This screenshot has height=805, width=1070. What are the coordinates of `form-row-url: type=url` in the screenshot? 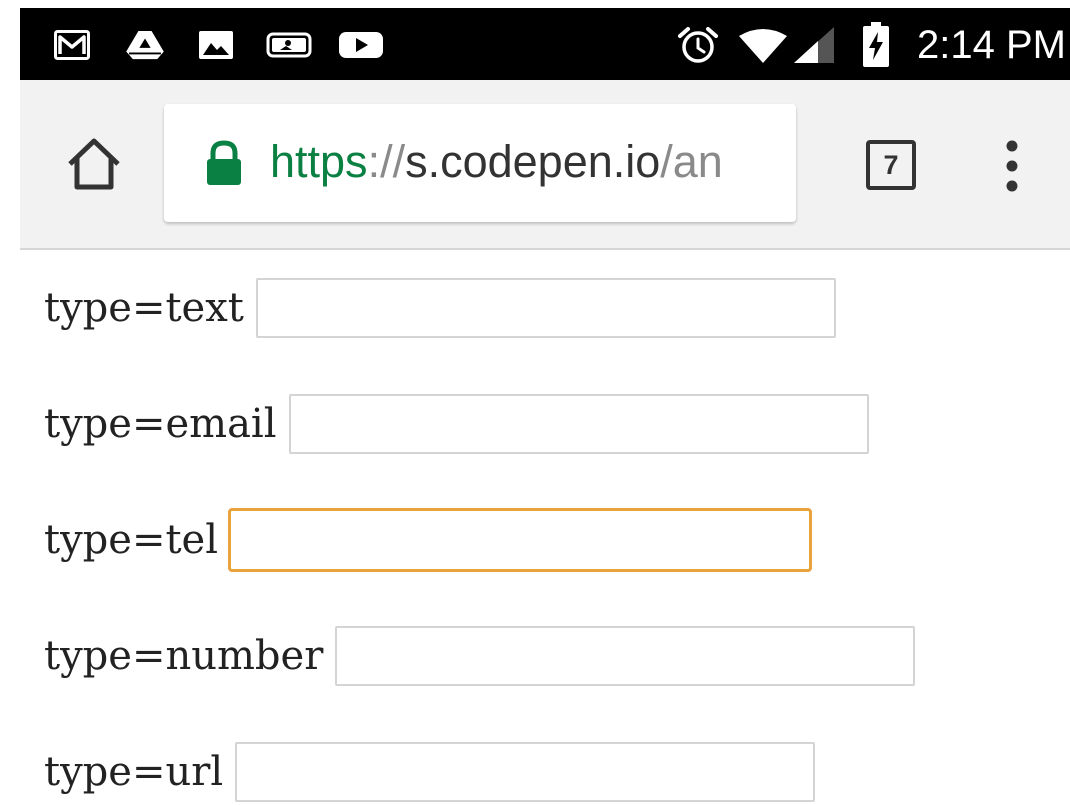 It's located at (430, 772).